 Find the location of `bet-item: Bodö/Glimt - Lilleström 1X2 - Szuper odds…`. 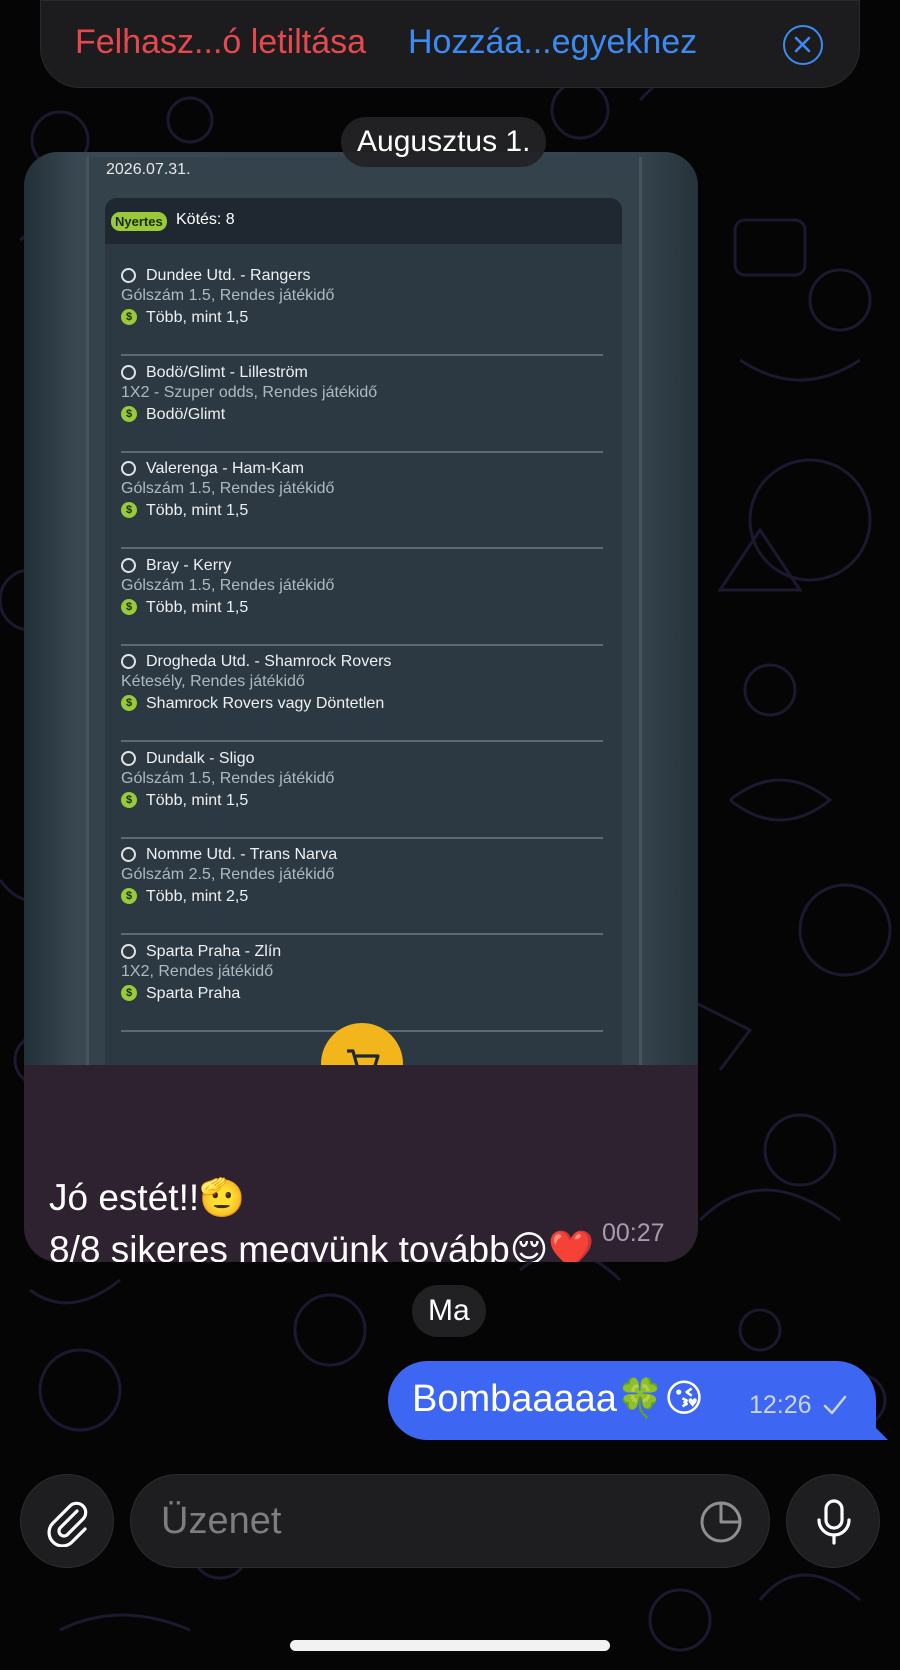

bet-item: Bodö/Glimt - Lilleström 1X2 - Szuper odds… is located at coordinates (362, 401).